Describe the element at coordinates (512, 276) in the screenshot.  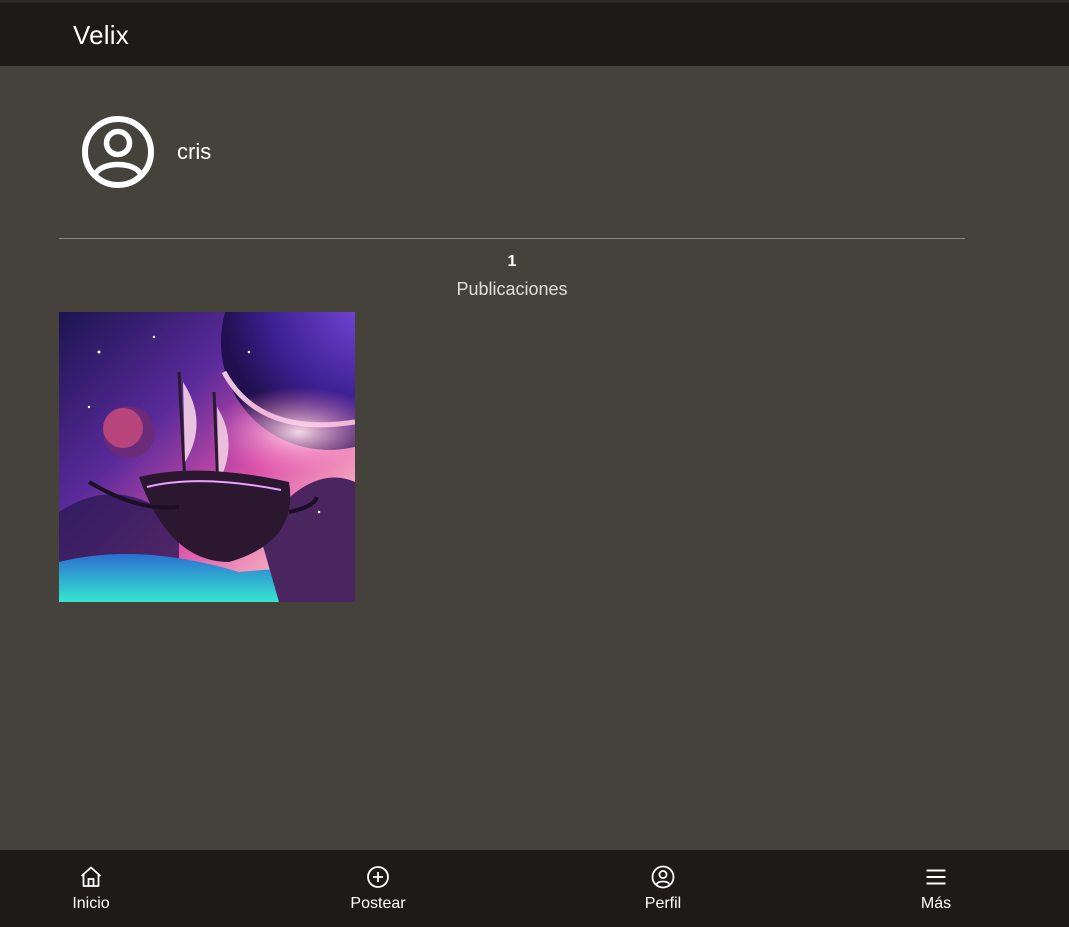
I see `posts-stat: 1 Publicaciones` at that location.